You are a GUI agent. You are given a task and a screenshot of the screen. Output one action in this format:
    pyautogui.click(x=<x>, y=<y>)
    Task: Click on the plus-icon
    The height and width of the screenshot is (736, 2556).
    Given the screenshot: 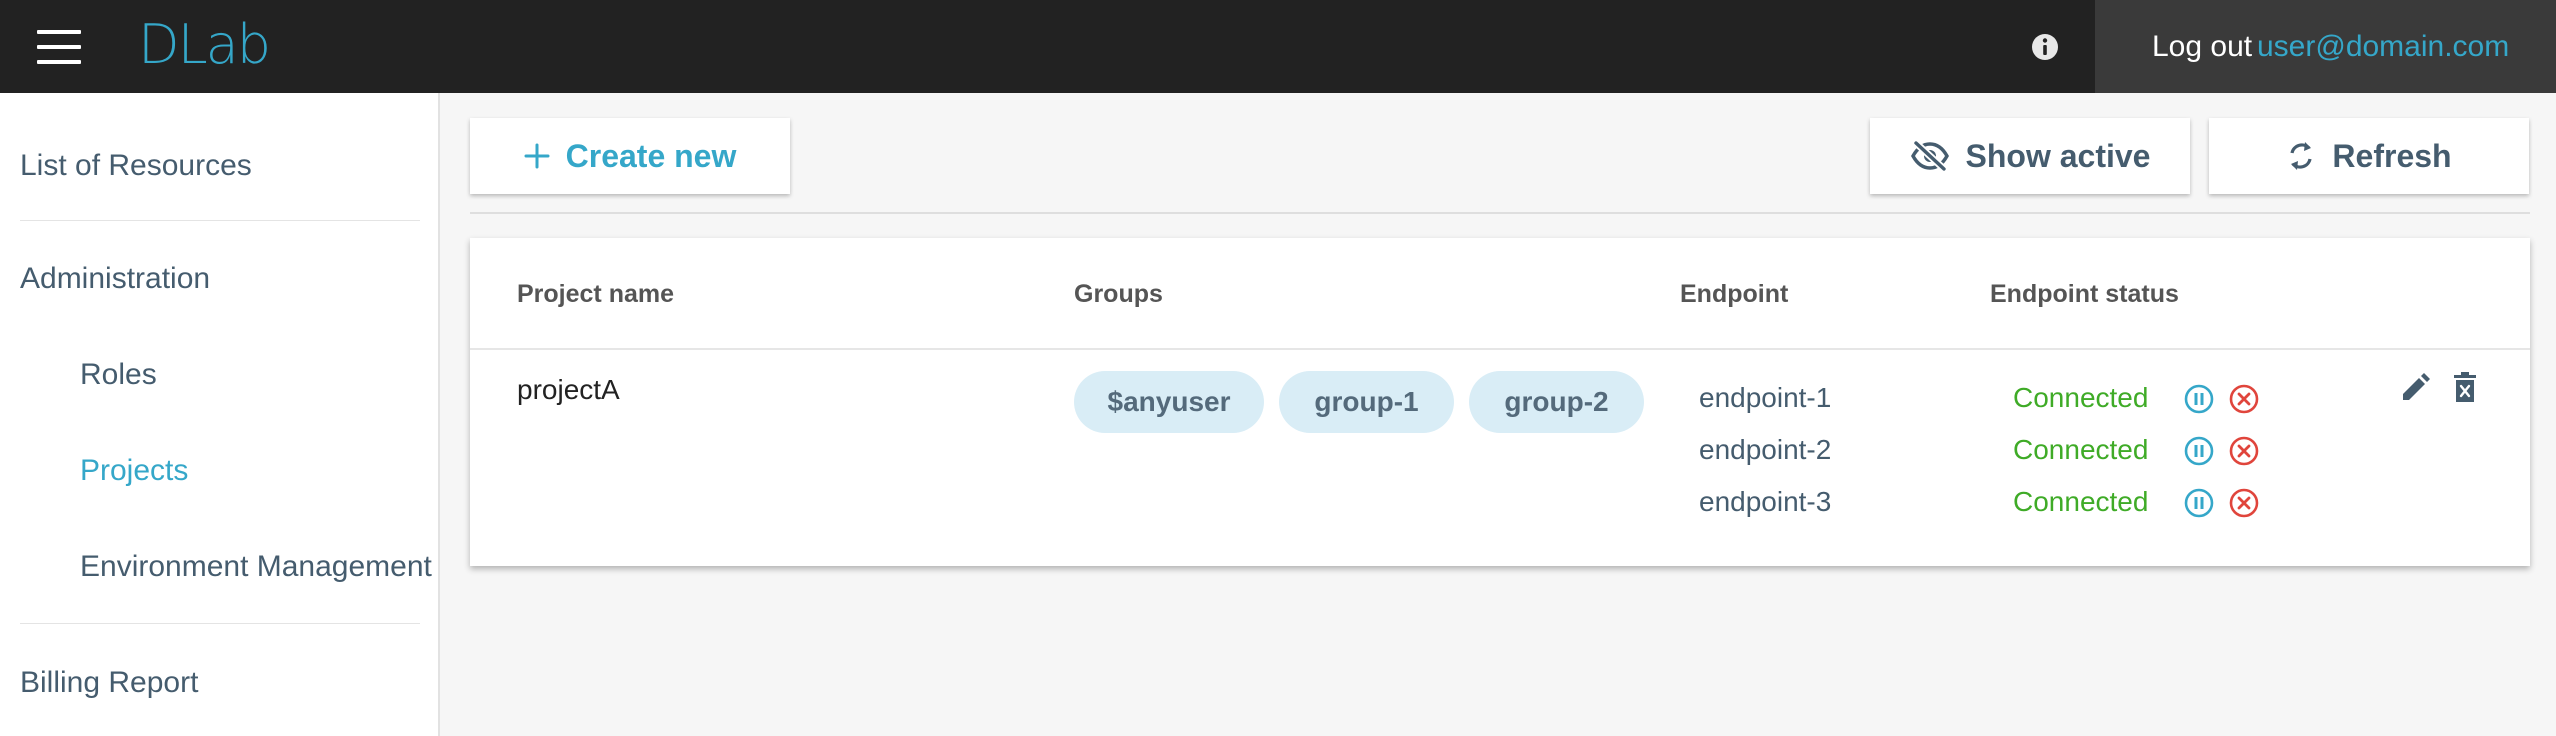 What is the action you would take?
    pyautogui.click(x=537, y=156)
    